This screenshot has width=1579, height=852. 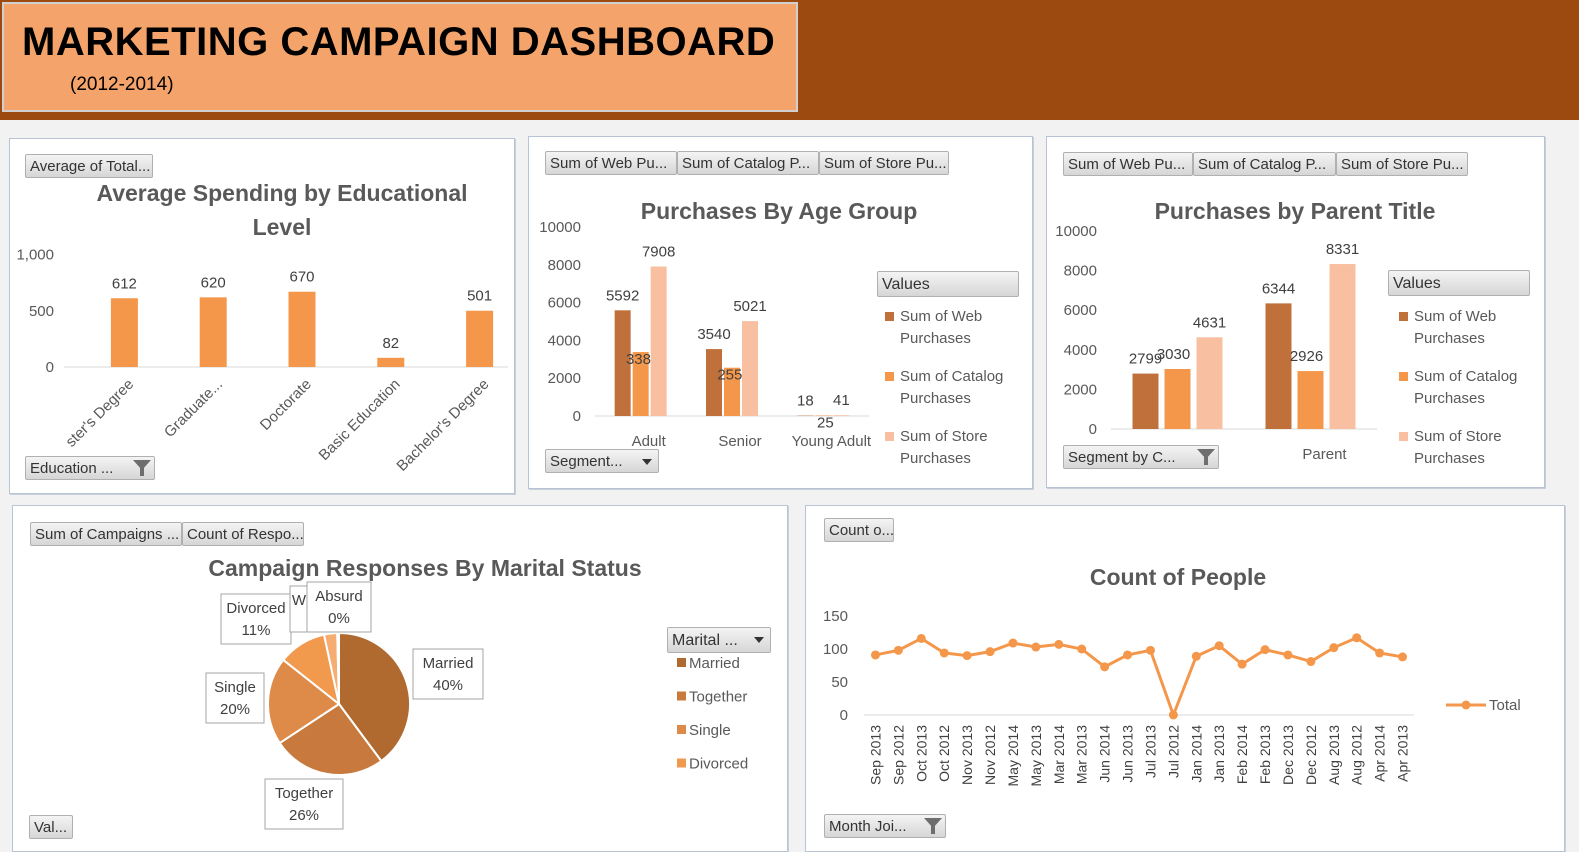 I want to click on x-tick-label: Senior, so click(x=739, y=441).